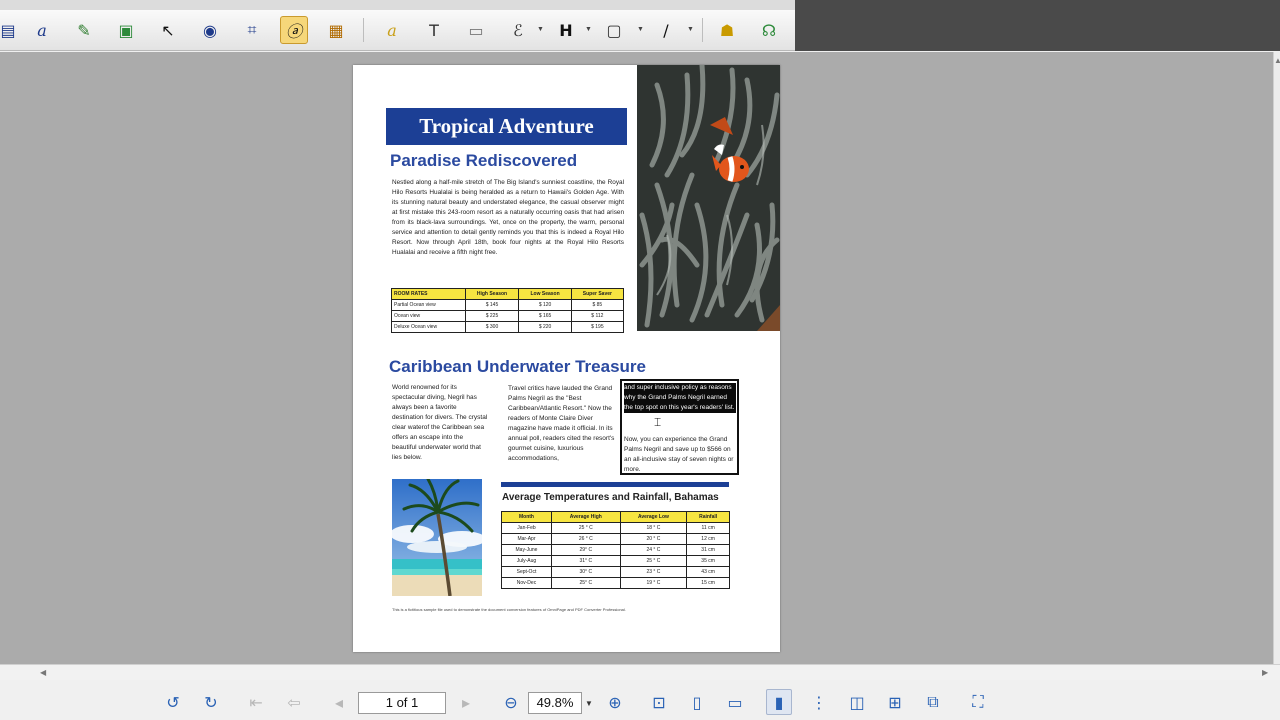 This screenshot has height=720, width=1280. Describe the element at coordinates (43, 672) in the screenshot. I see `scroll-left-icon: ◀` at that location.